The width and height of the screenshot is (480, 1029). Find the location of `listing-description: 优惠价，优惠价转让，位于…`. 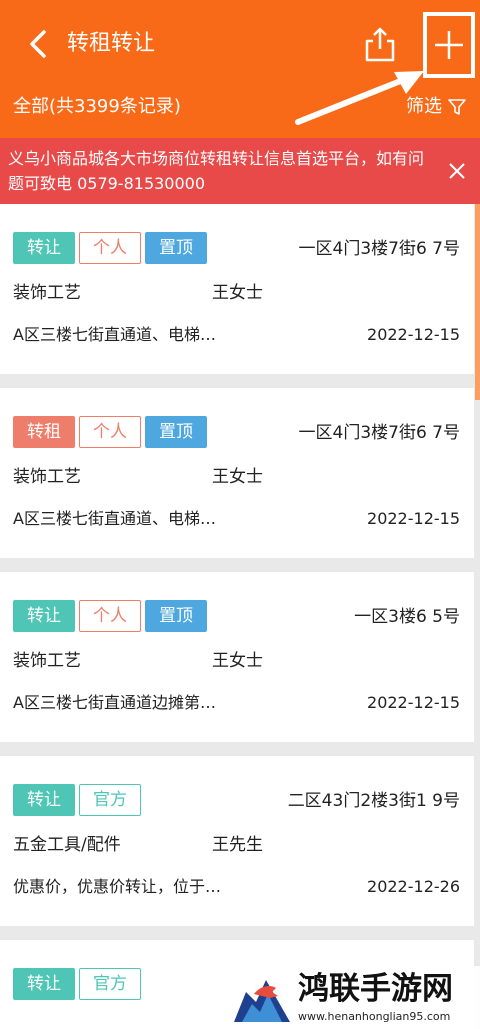

listing-description: 优惠价，优惠价转让，位于… is located at coordinates (117, 886).